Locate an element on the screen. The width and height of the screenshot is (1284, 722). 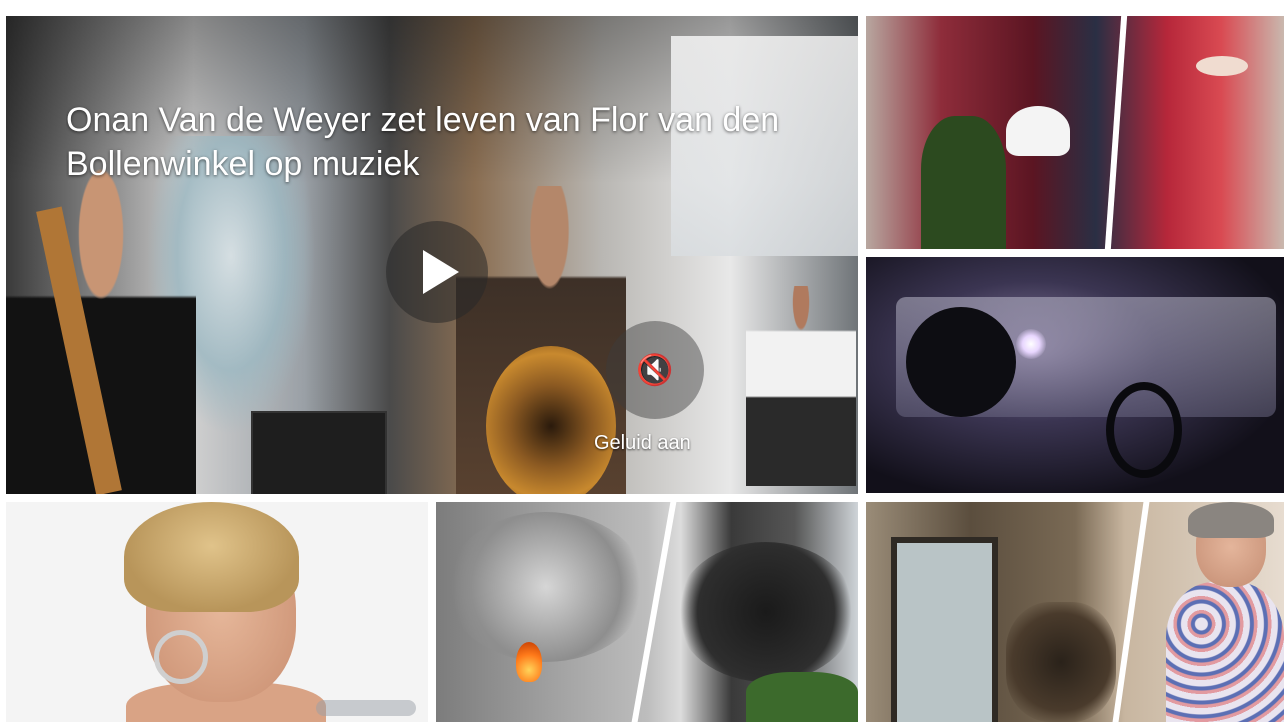
play-icon is located at coordinates (441, 272).